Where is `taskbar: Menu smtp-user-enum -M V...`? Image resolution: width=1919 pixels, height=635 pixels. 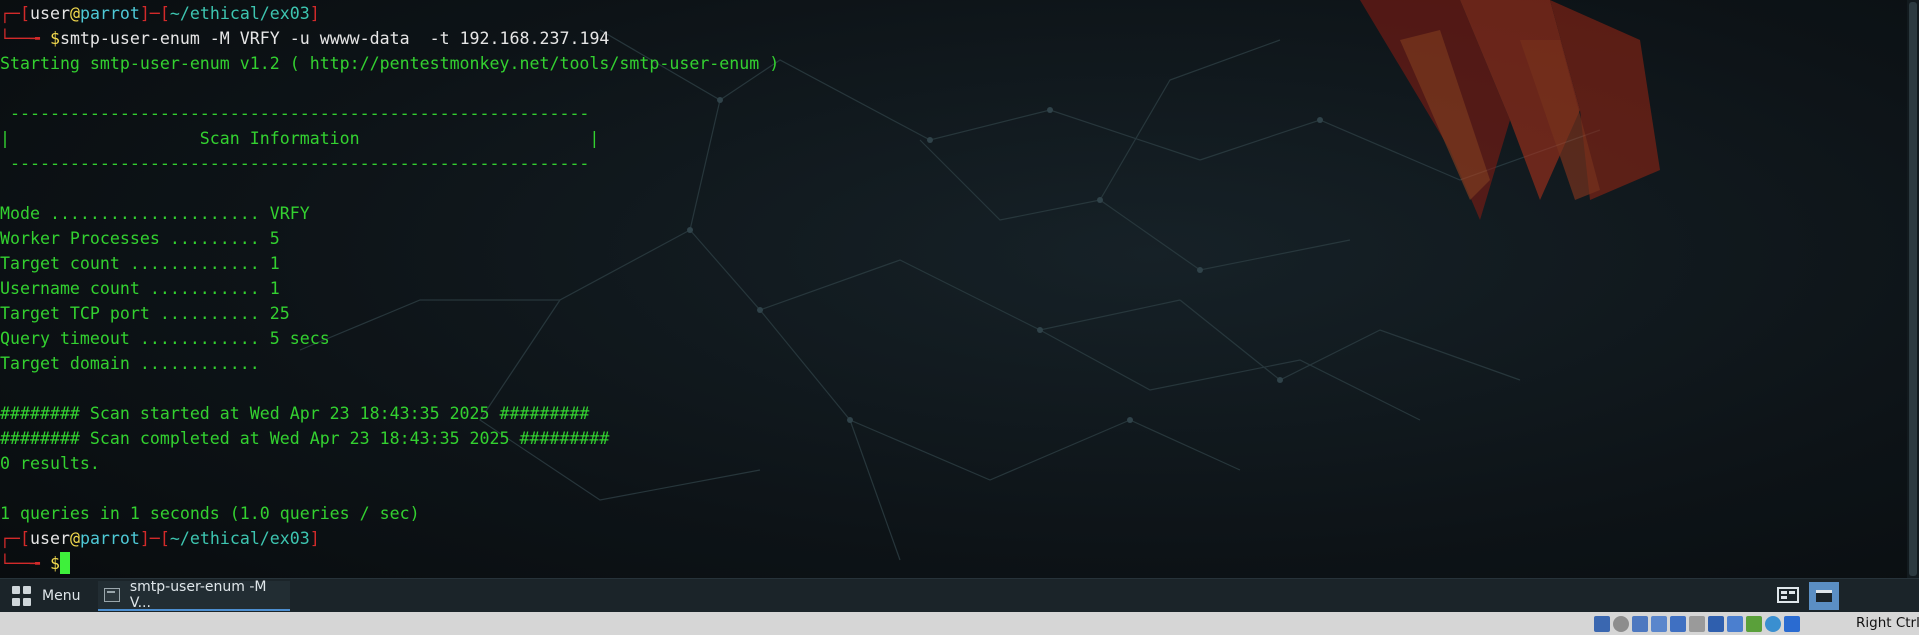 taskbar: Menu smtp-user-enum -M V... is located at coordinates (959, 595).